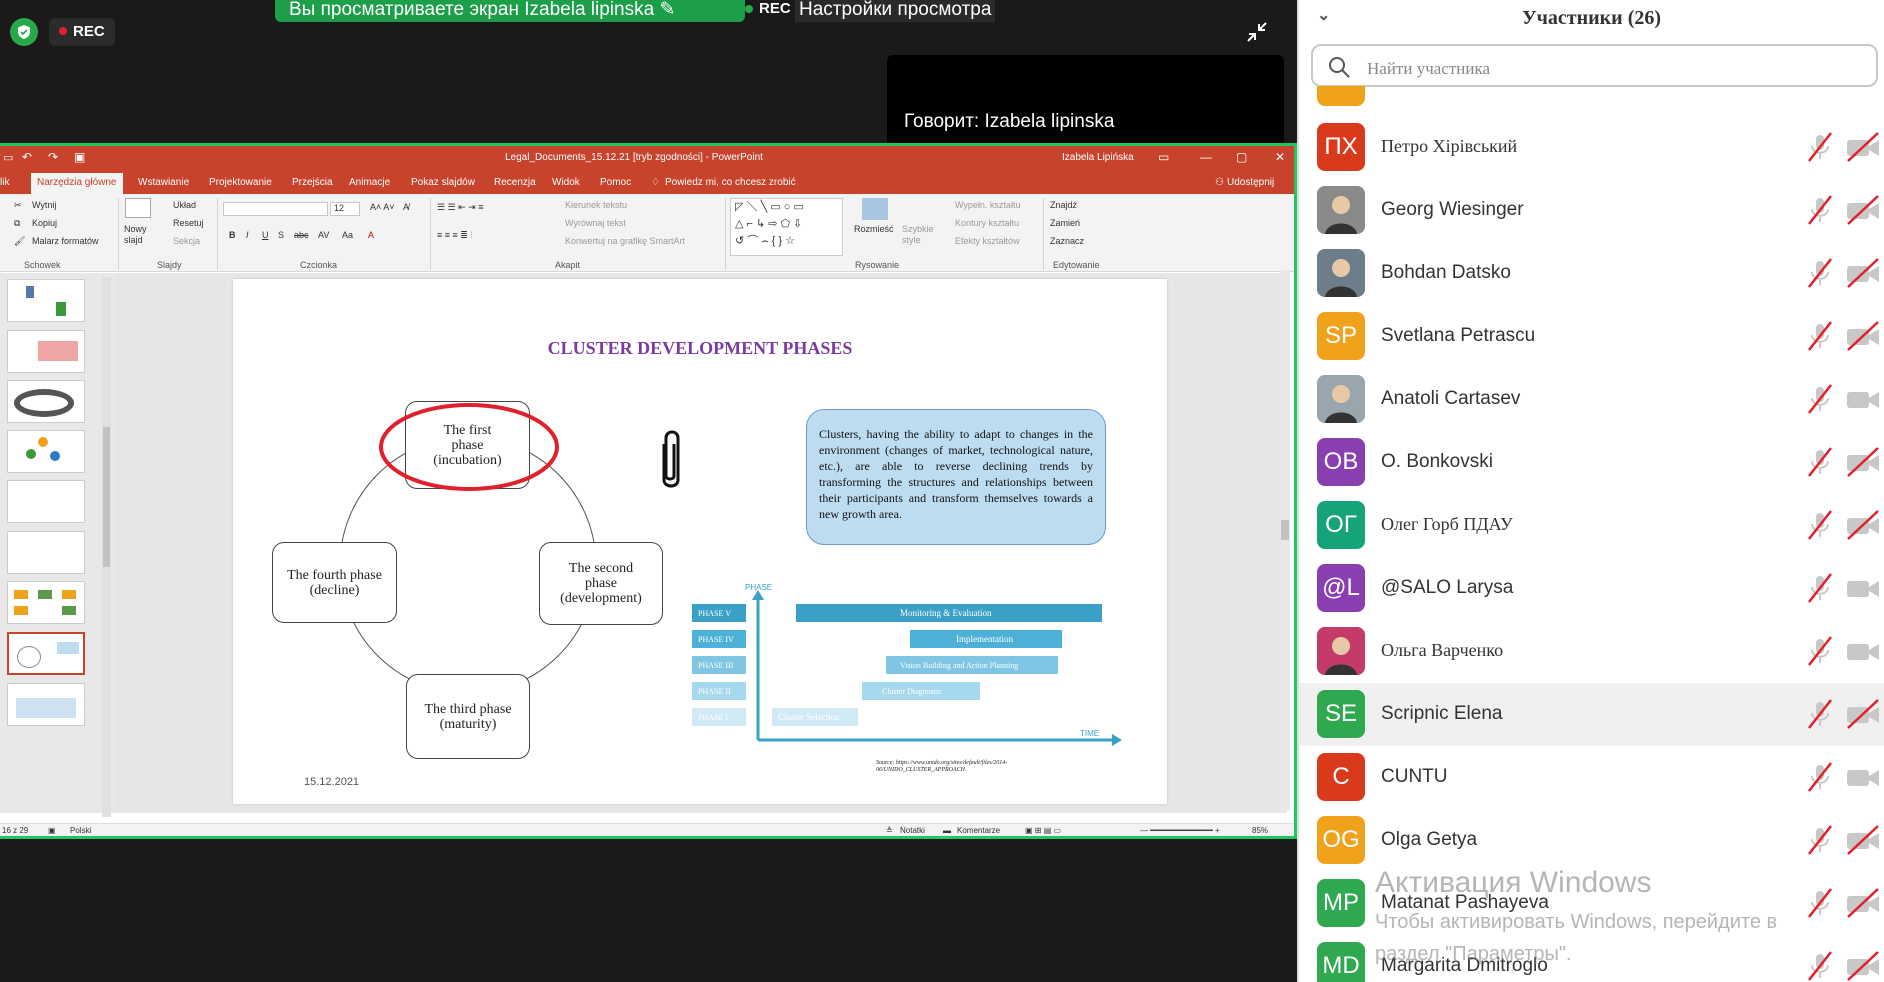 The image size is (1884, 982). What do you see at coordinates (1591, 588) in the screenshot?
I see `participant-row: @L @SALO Larysa` at bounding box center [1591, 588].